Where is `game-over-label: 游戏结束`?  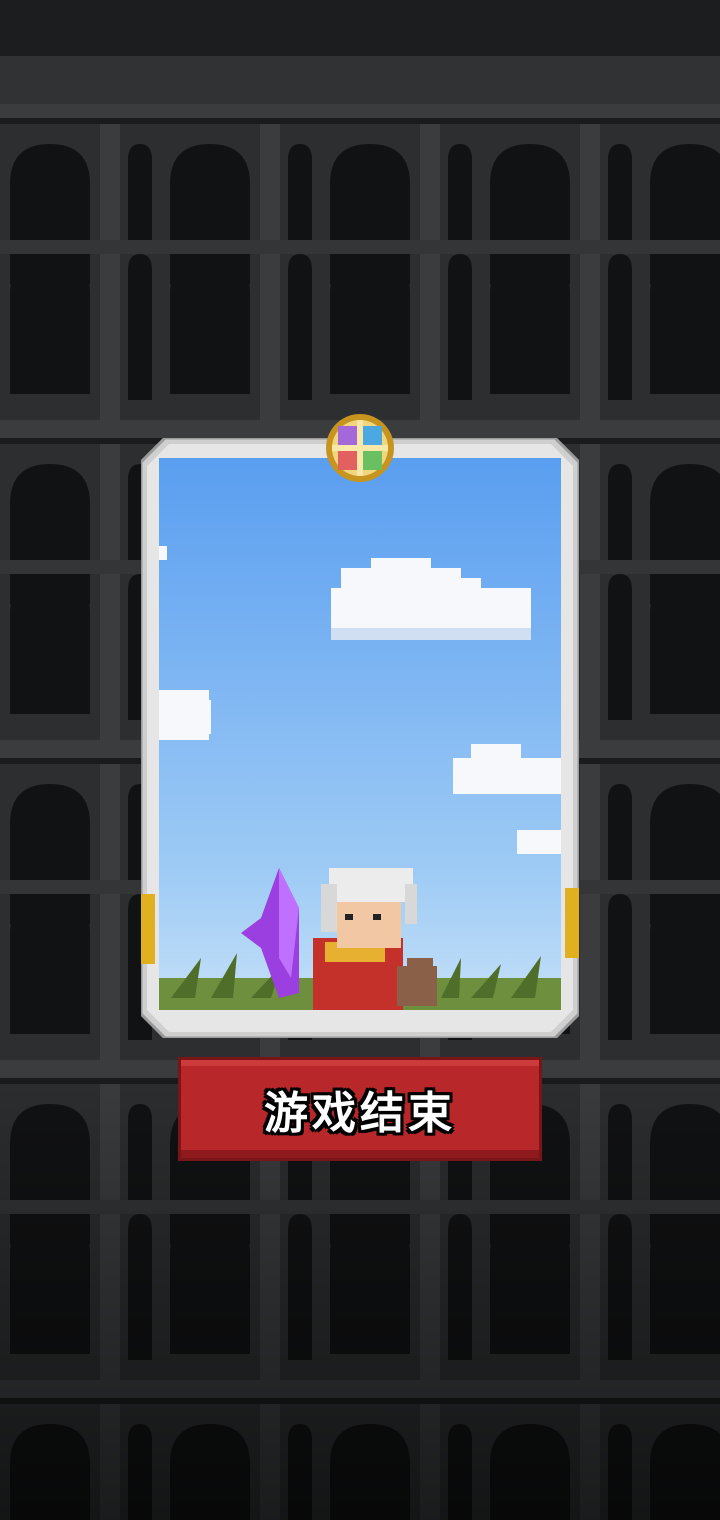
game-over-label: 游戏结束 is located at coordinates (360, 1113).